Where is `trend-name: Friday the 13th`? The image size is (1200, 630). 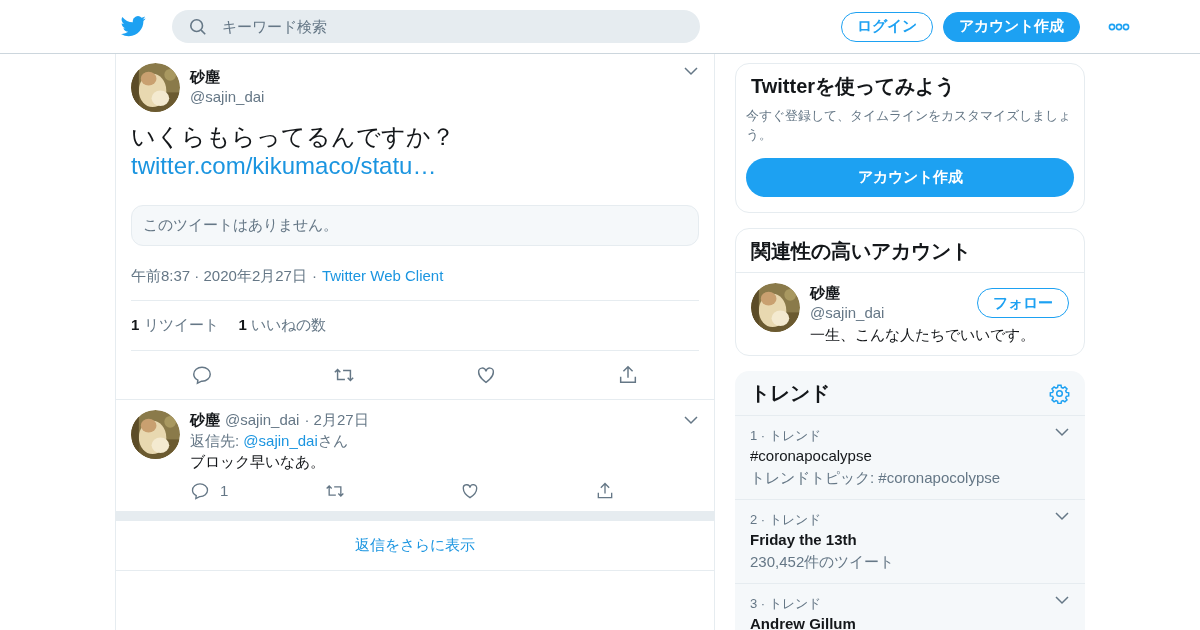 trend-name: Friday the 13th is located at coordinates (822, 540).